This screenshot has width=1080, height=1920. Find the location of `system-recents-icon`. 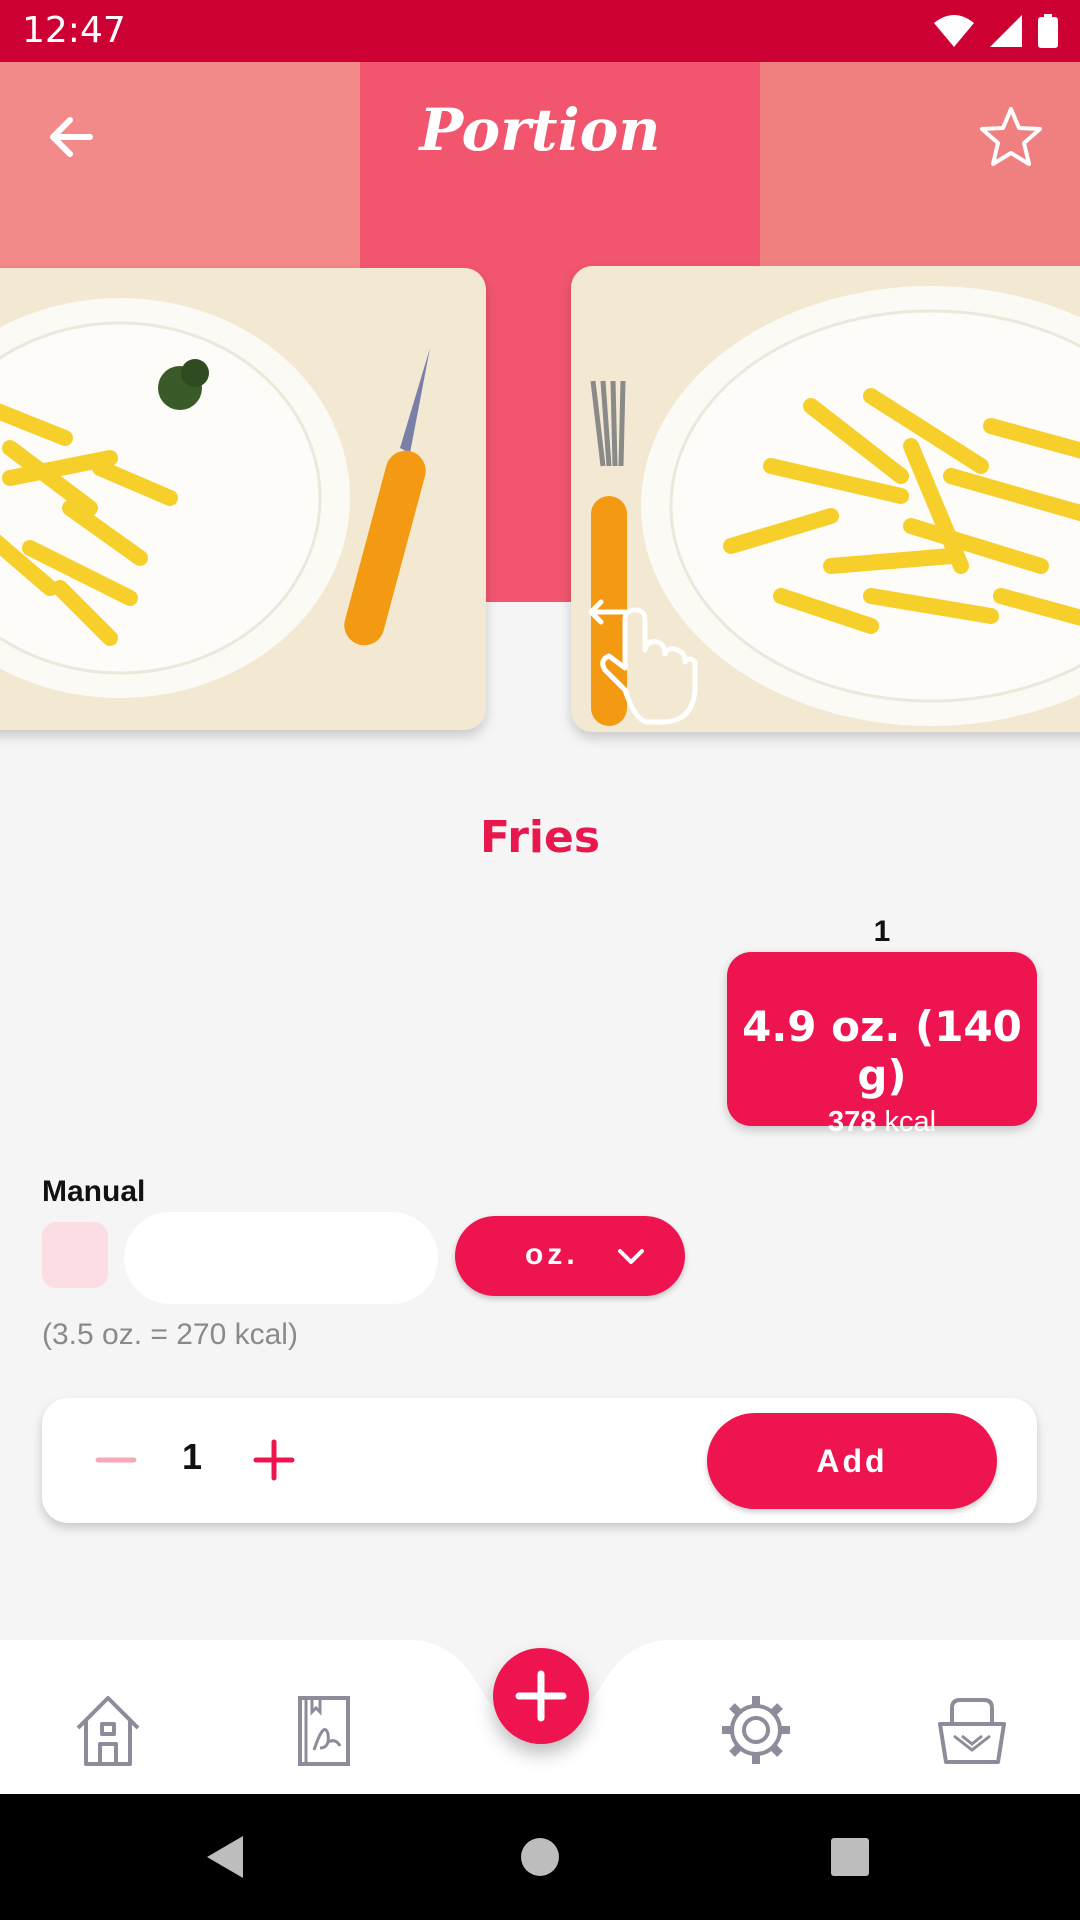

system-recents-icon is located at coordinates (850, 1857).